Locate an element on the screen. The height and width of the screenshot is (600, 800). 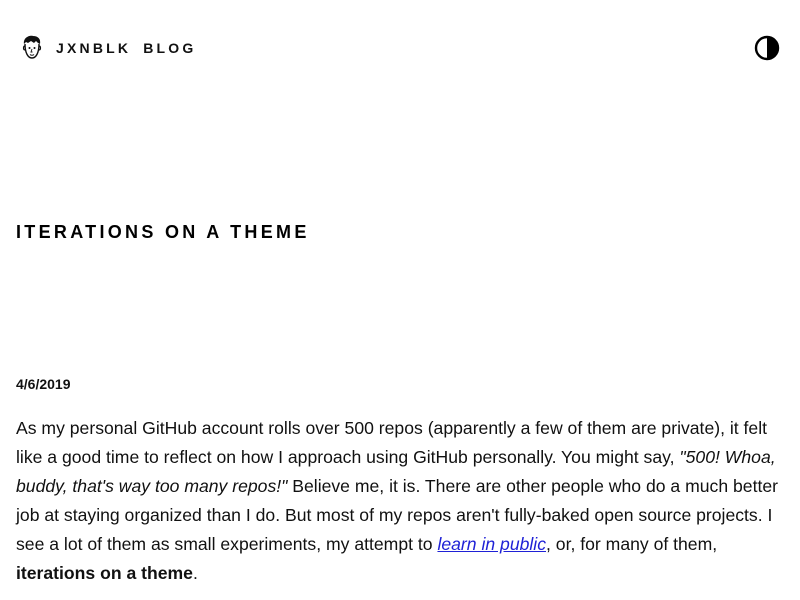
post-title: ITERATIONS ON A THEME is located at coordinates (163, 232).